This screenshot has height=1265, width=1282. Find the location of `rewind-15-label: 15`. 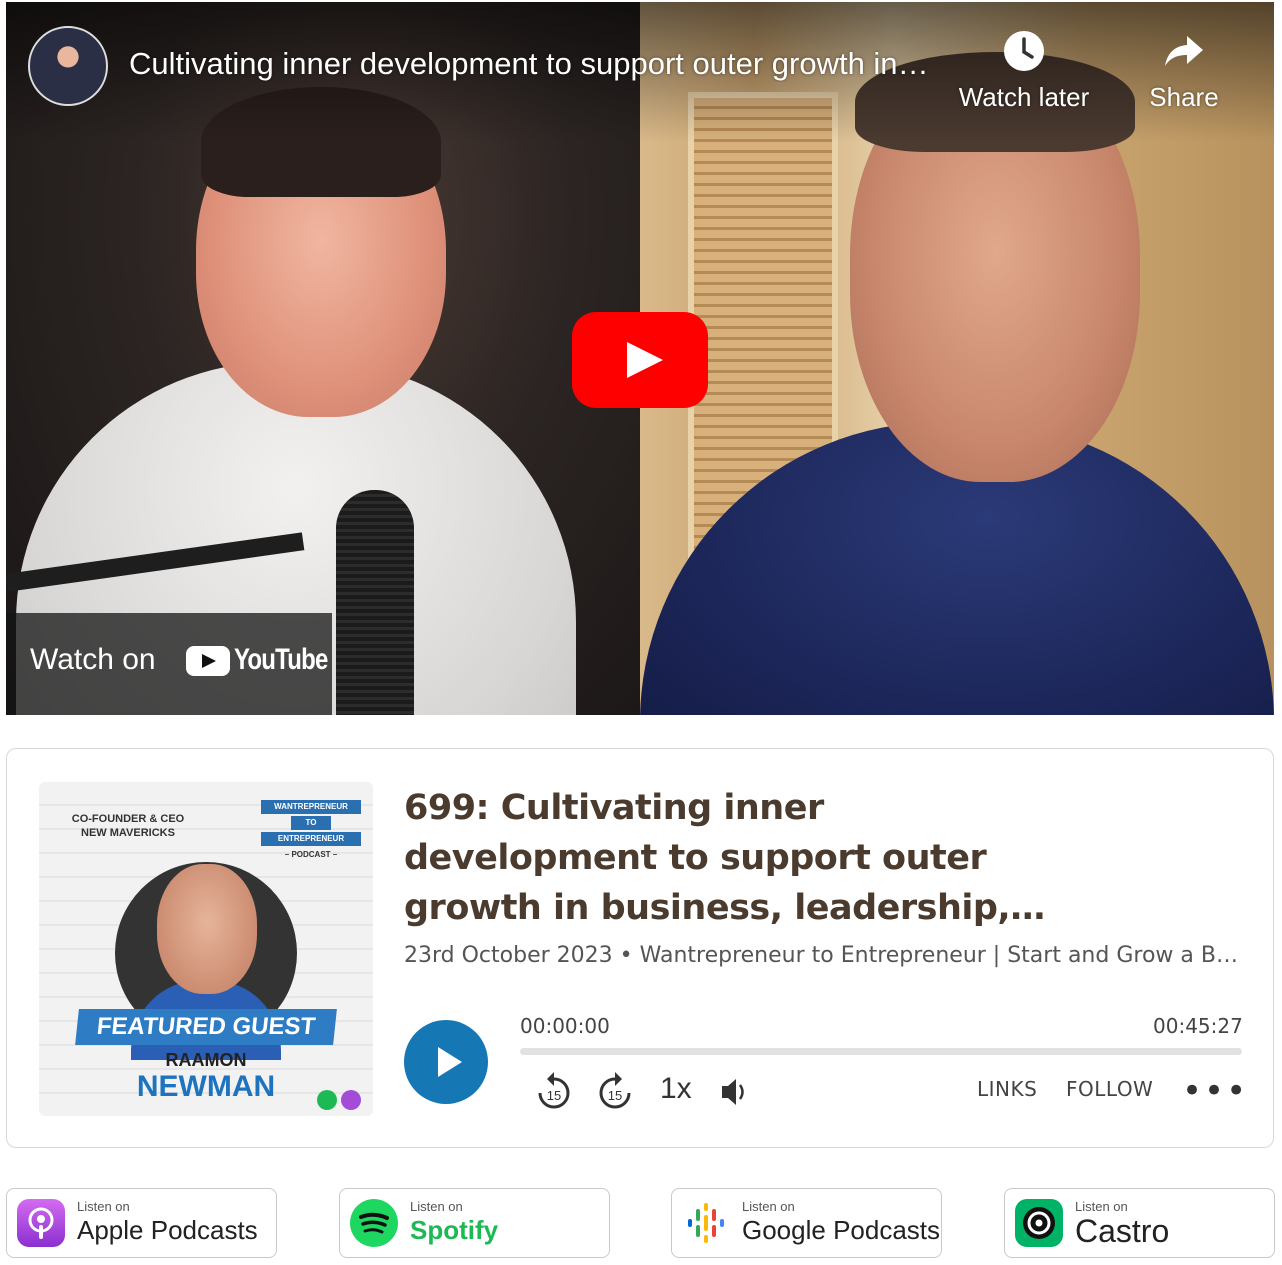

rewind-15-label: 15 is located at coordinates (554, 1095).